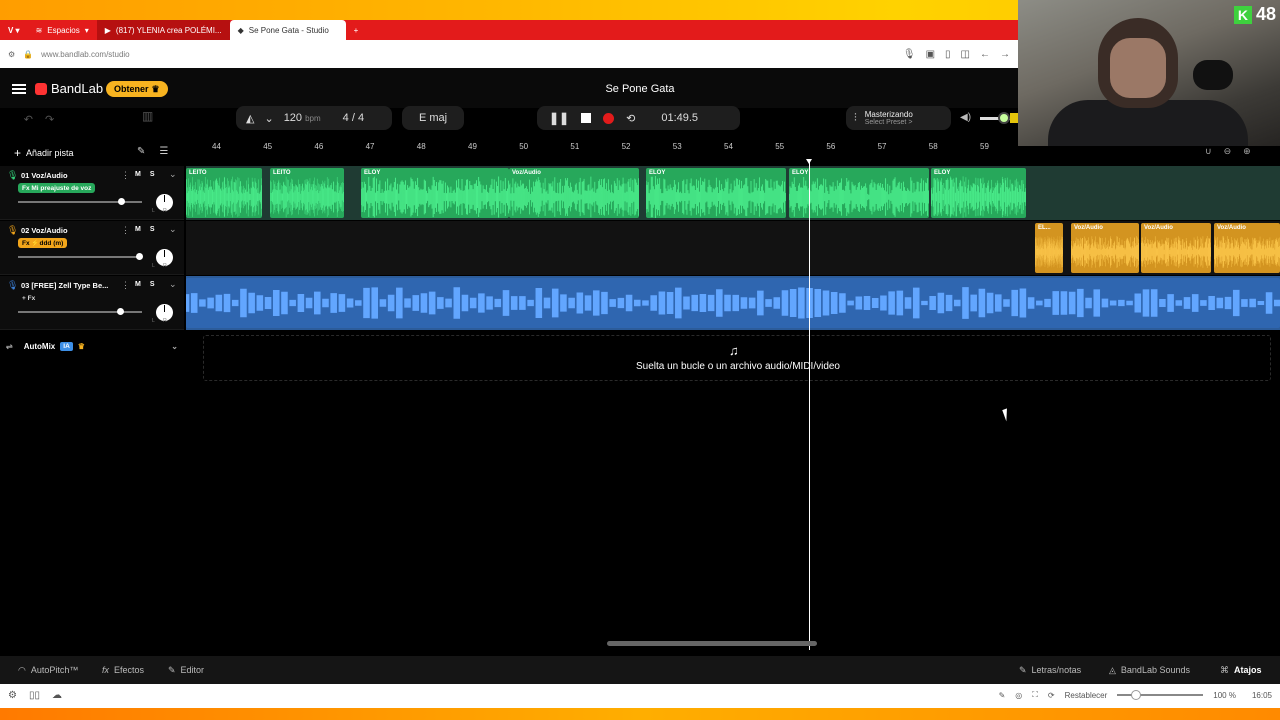 This screenshot has width=1280, height=720. What do you see at coordinates (1050, 670) in the screenshot?
I see `lyrics-button: ✎ Letras/notas` at bounding box center [1050, 670].